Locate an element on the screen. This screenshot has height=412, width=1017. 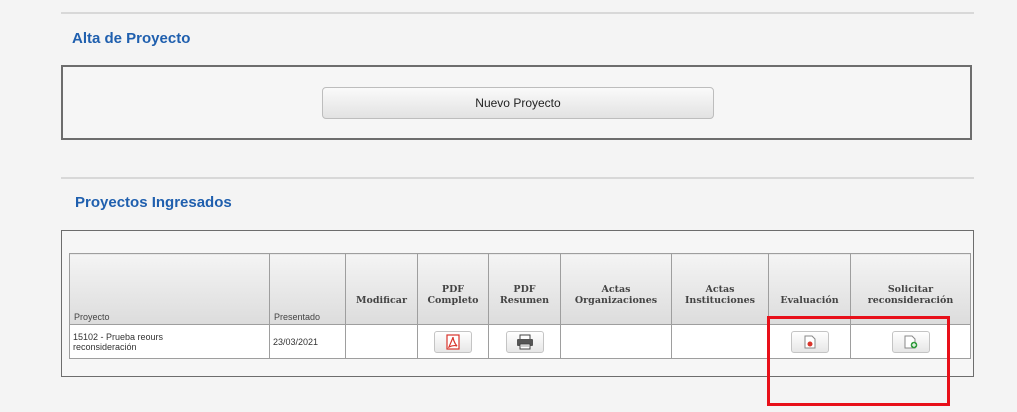
pdf-document-icon is located at coordinates (809, 341).